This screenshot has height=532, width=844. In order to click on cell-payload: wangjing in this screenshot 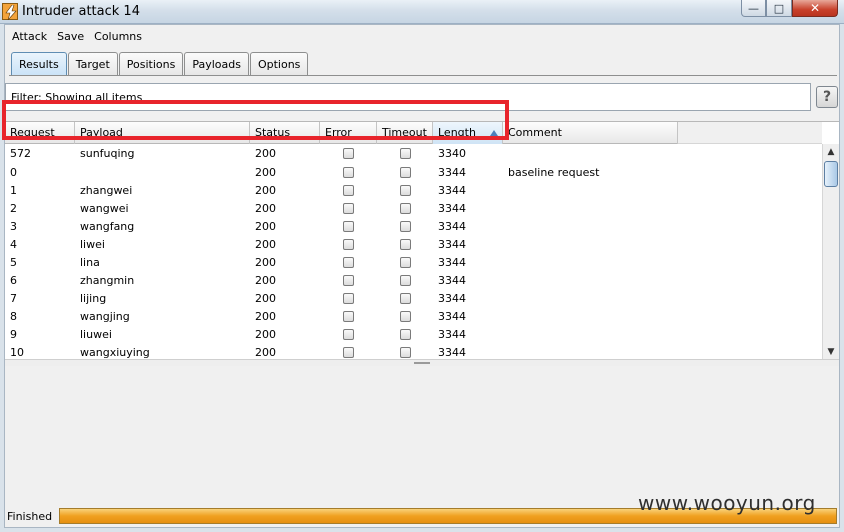, I will do `click(105, 316)`.